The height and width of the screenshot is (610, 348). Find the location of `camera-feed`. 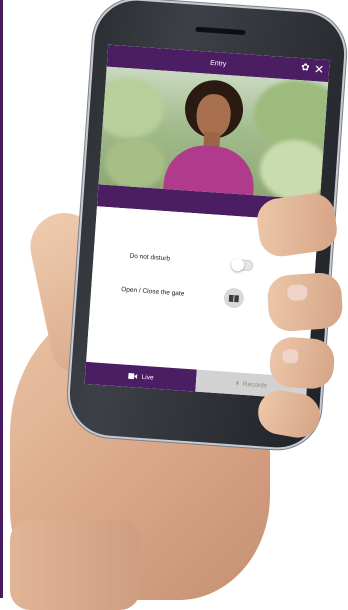

camera-feed is located at coordinates (214, 133).